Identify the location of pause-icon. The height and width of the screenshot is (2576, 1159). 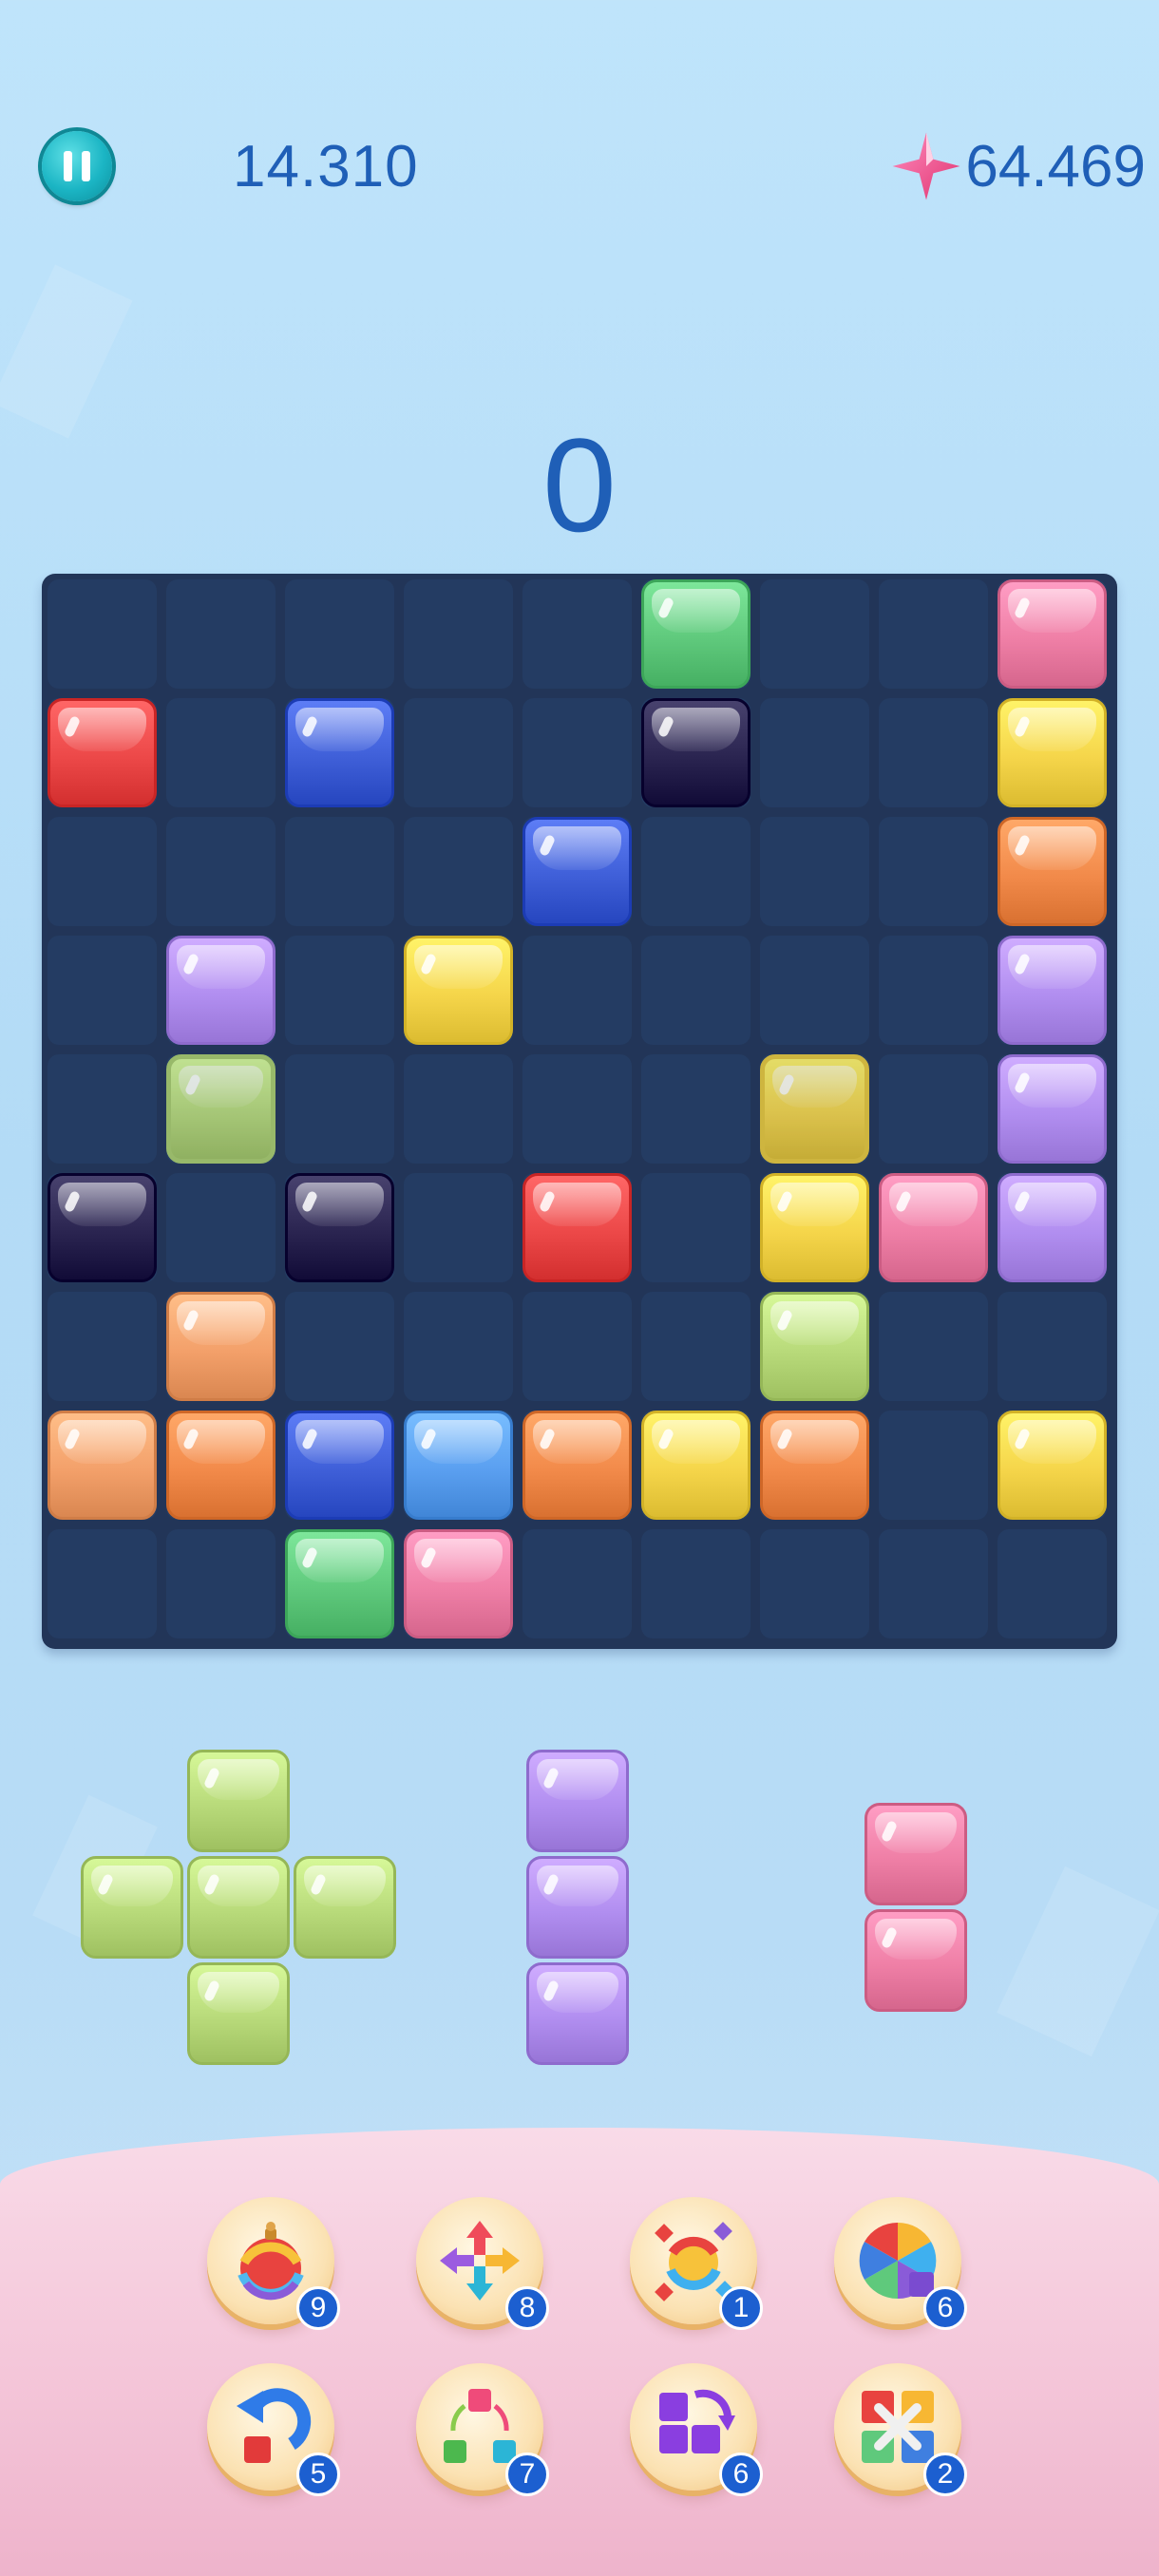
(68, 166).